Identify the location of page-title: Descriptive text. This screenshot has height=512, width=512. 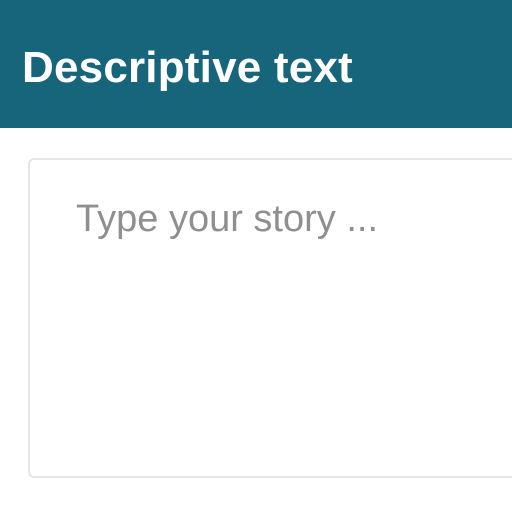
(187, 67).